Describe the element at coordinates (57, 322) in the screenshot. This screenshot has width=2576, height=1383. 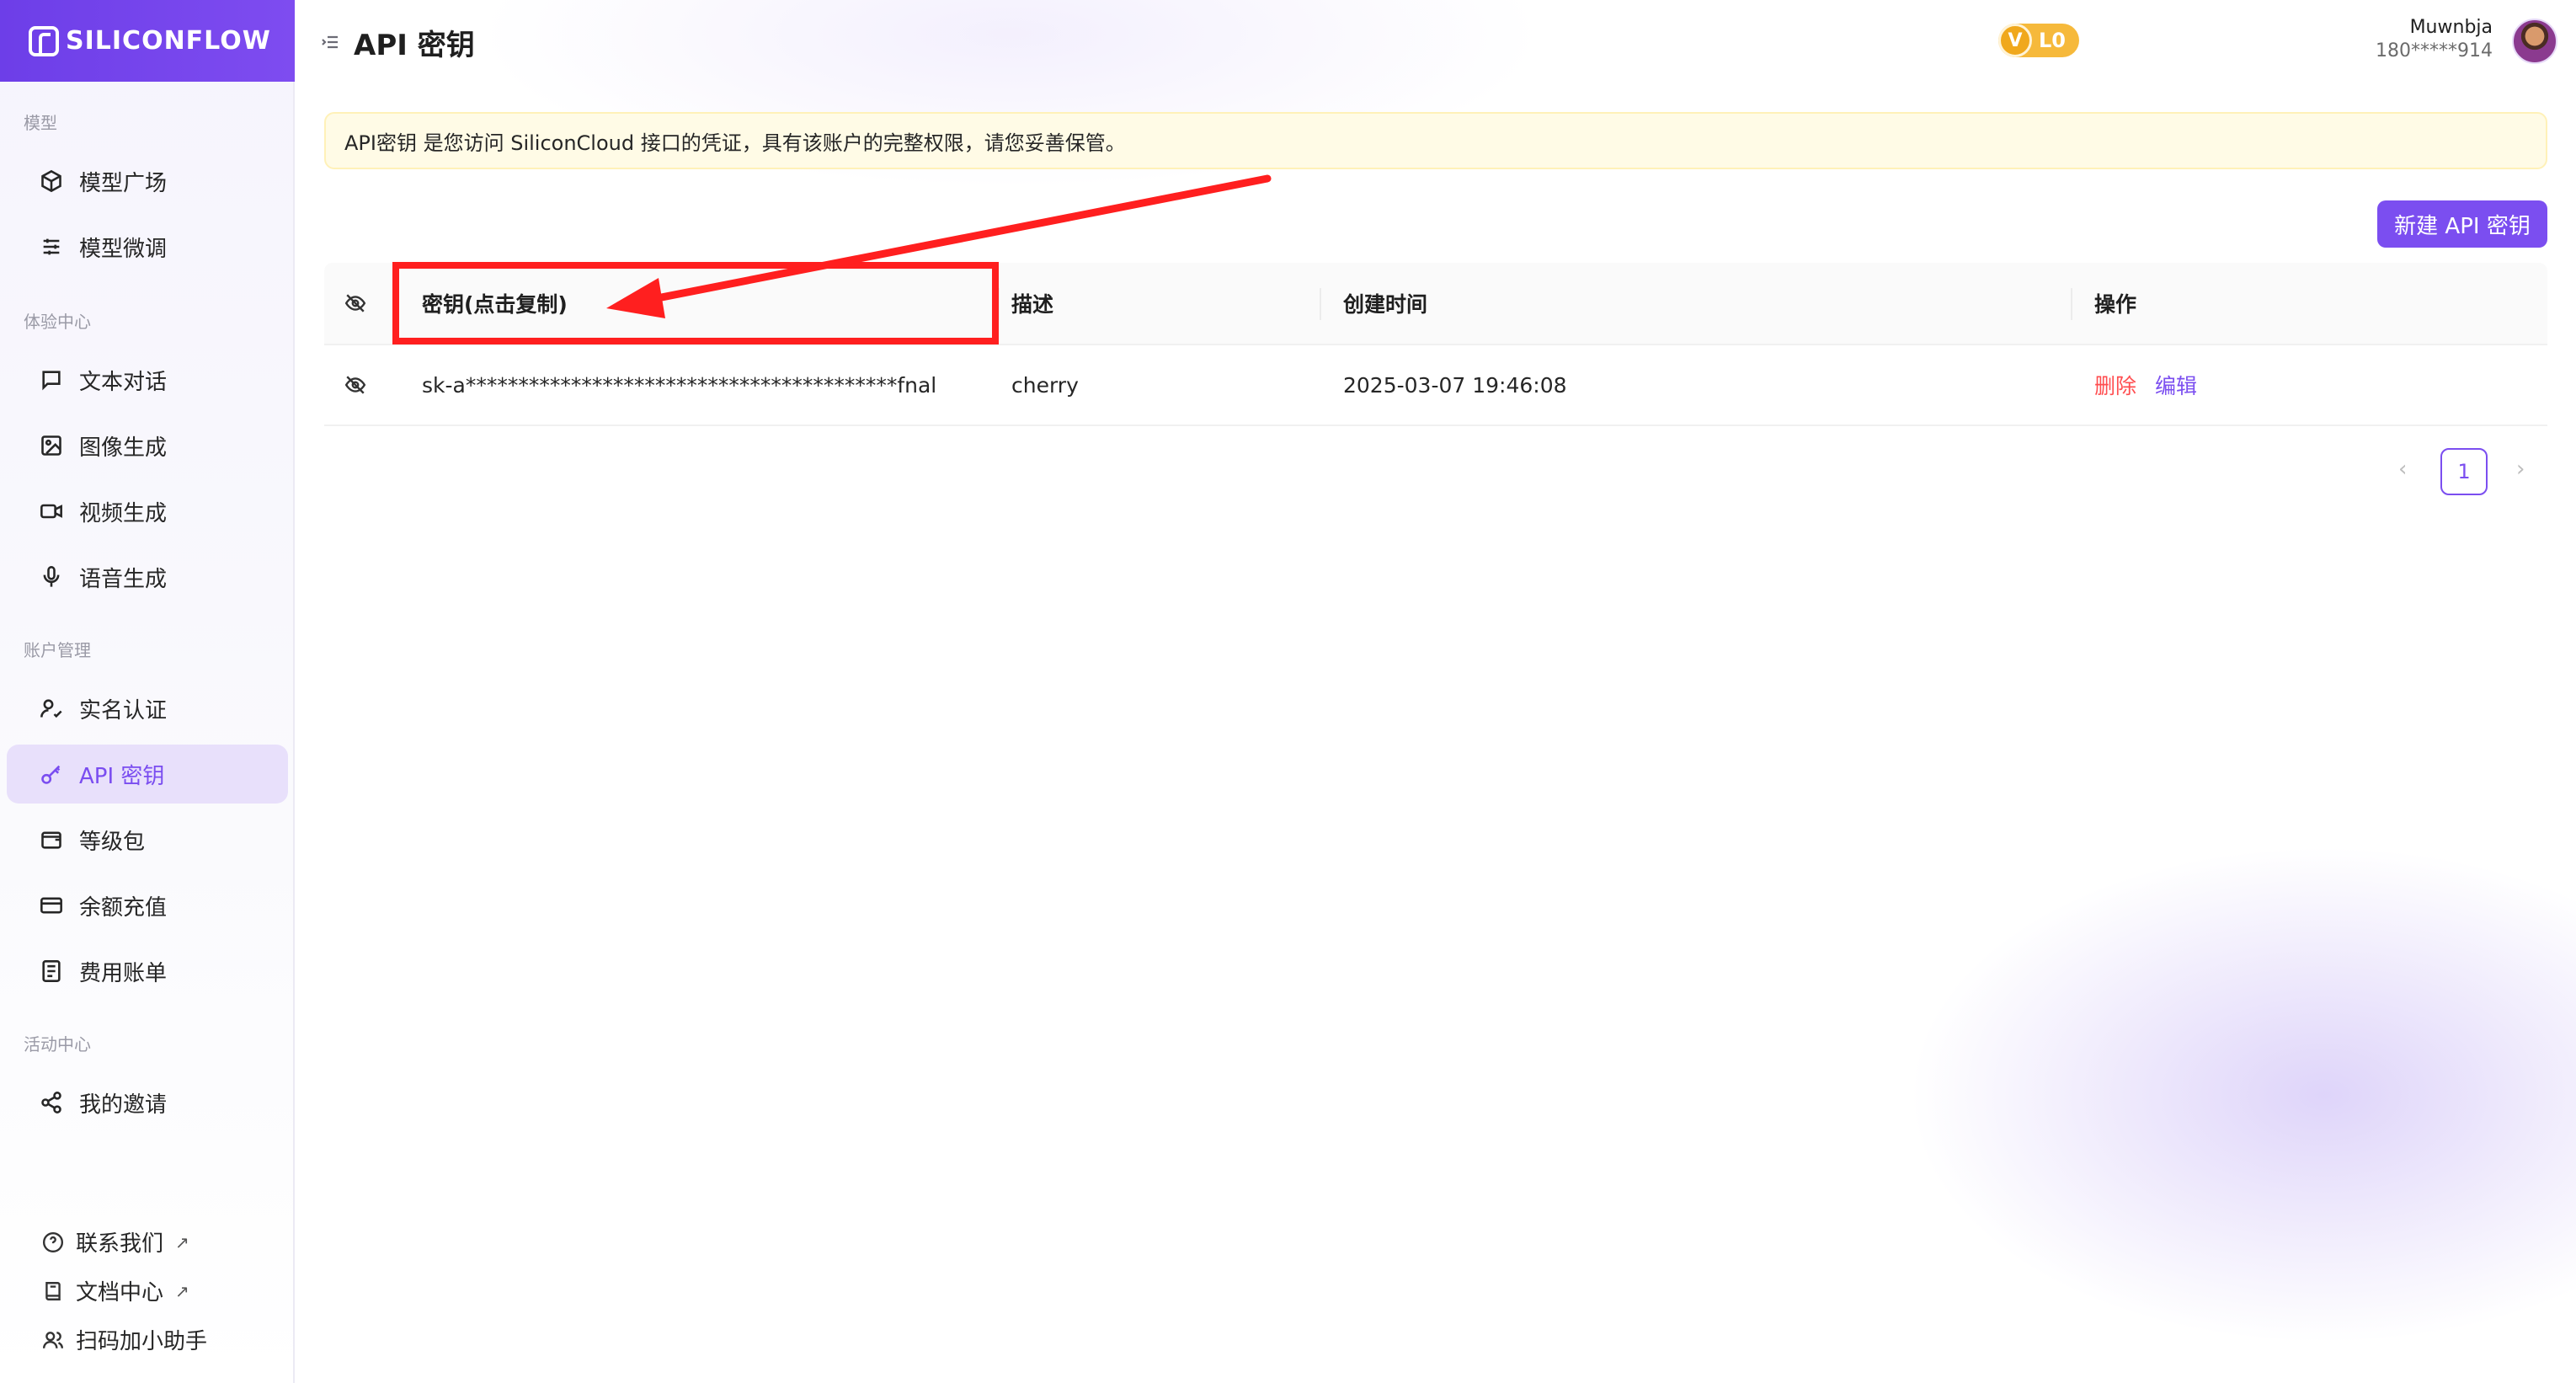
I see `section-playground: 体验中心` at that location.